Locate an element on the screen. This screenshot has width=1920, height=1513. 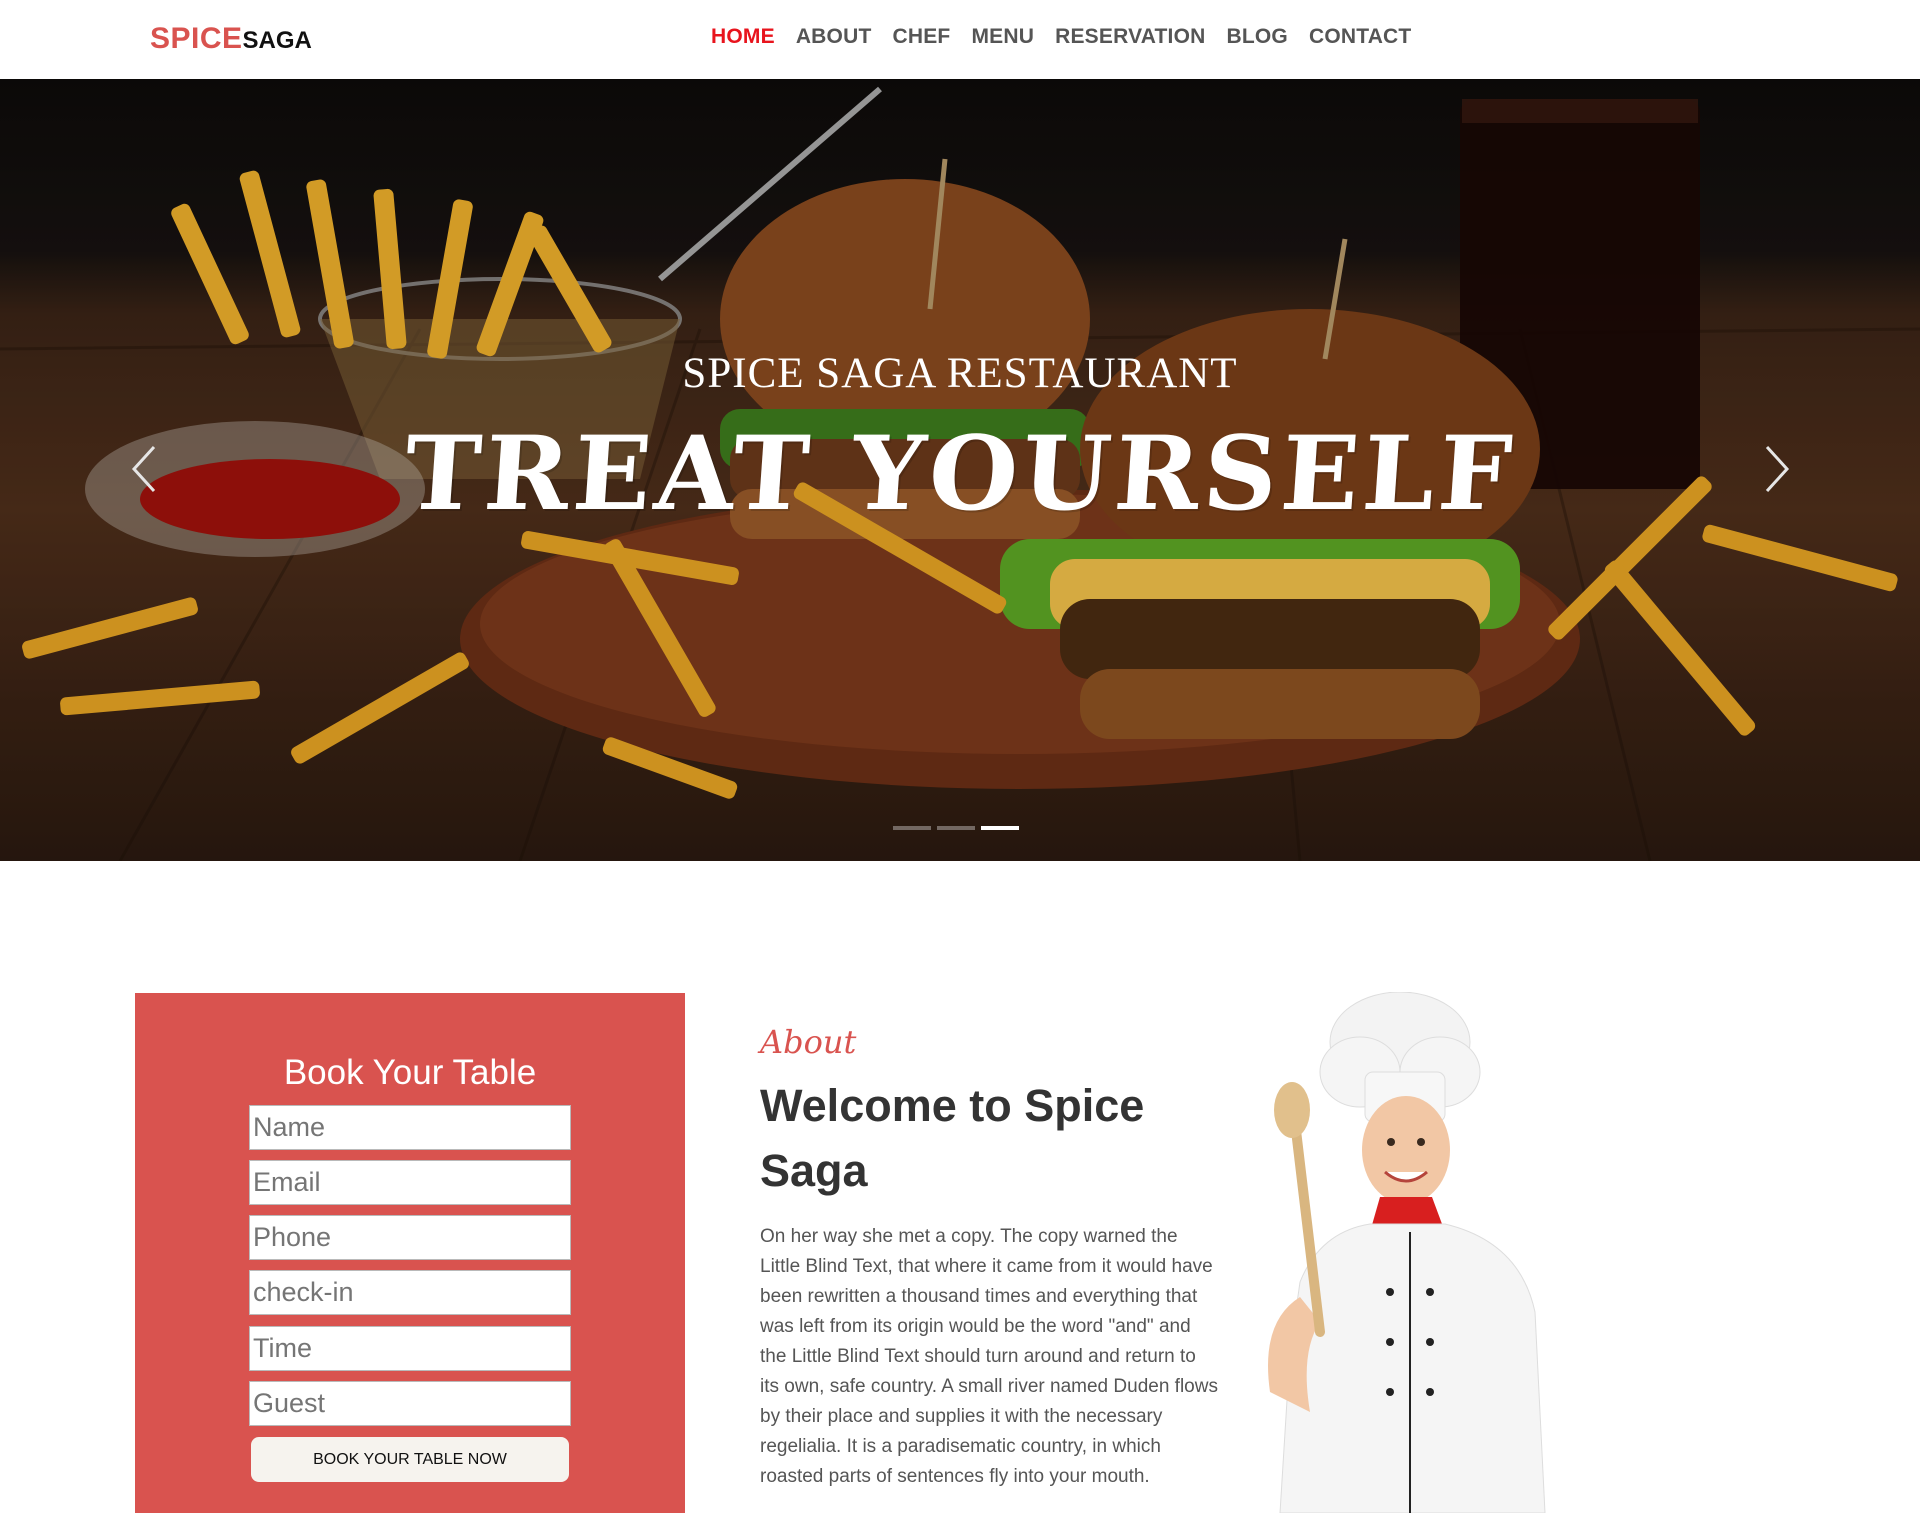
brand-logo-part2: SAGA is located at coordinates (277, 40).